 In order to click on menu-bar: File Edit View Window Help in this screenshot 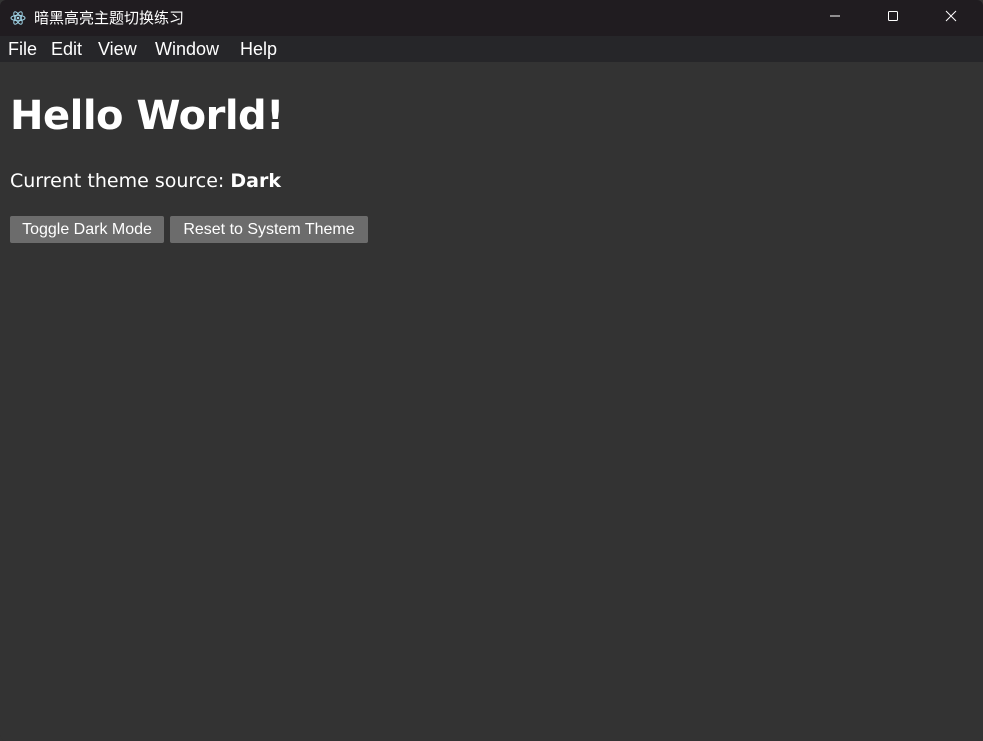, I will do `click(491, 49)`.